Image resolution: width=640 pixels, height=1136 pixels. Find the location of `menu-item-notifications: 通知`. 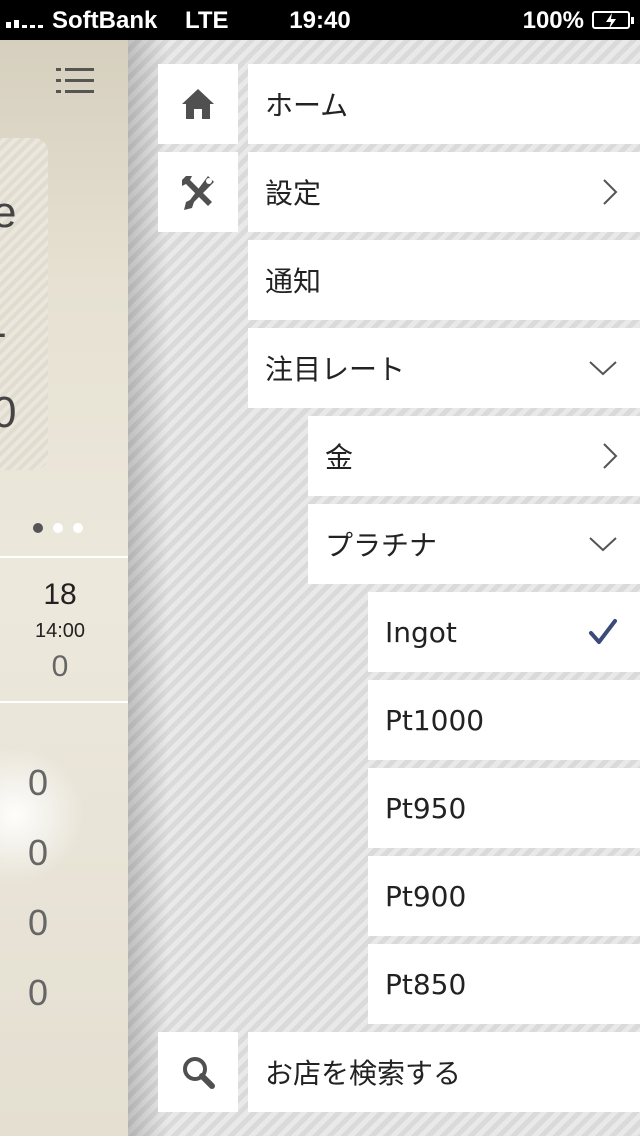

menu-item-notifications: 通知 is located at coordinates (444, 280).